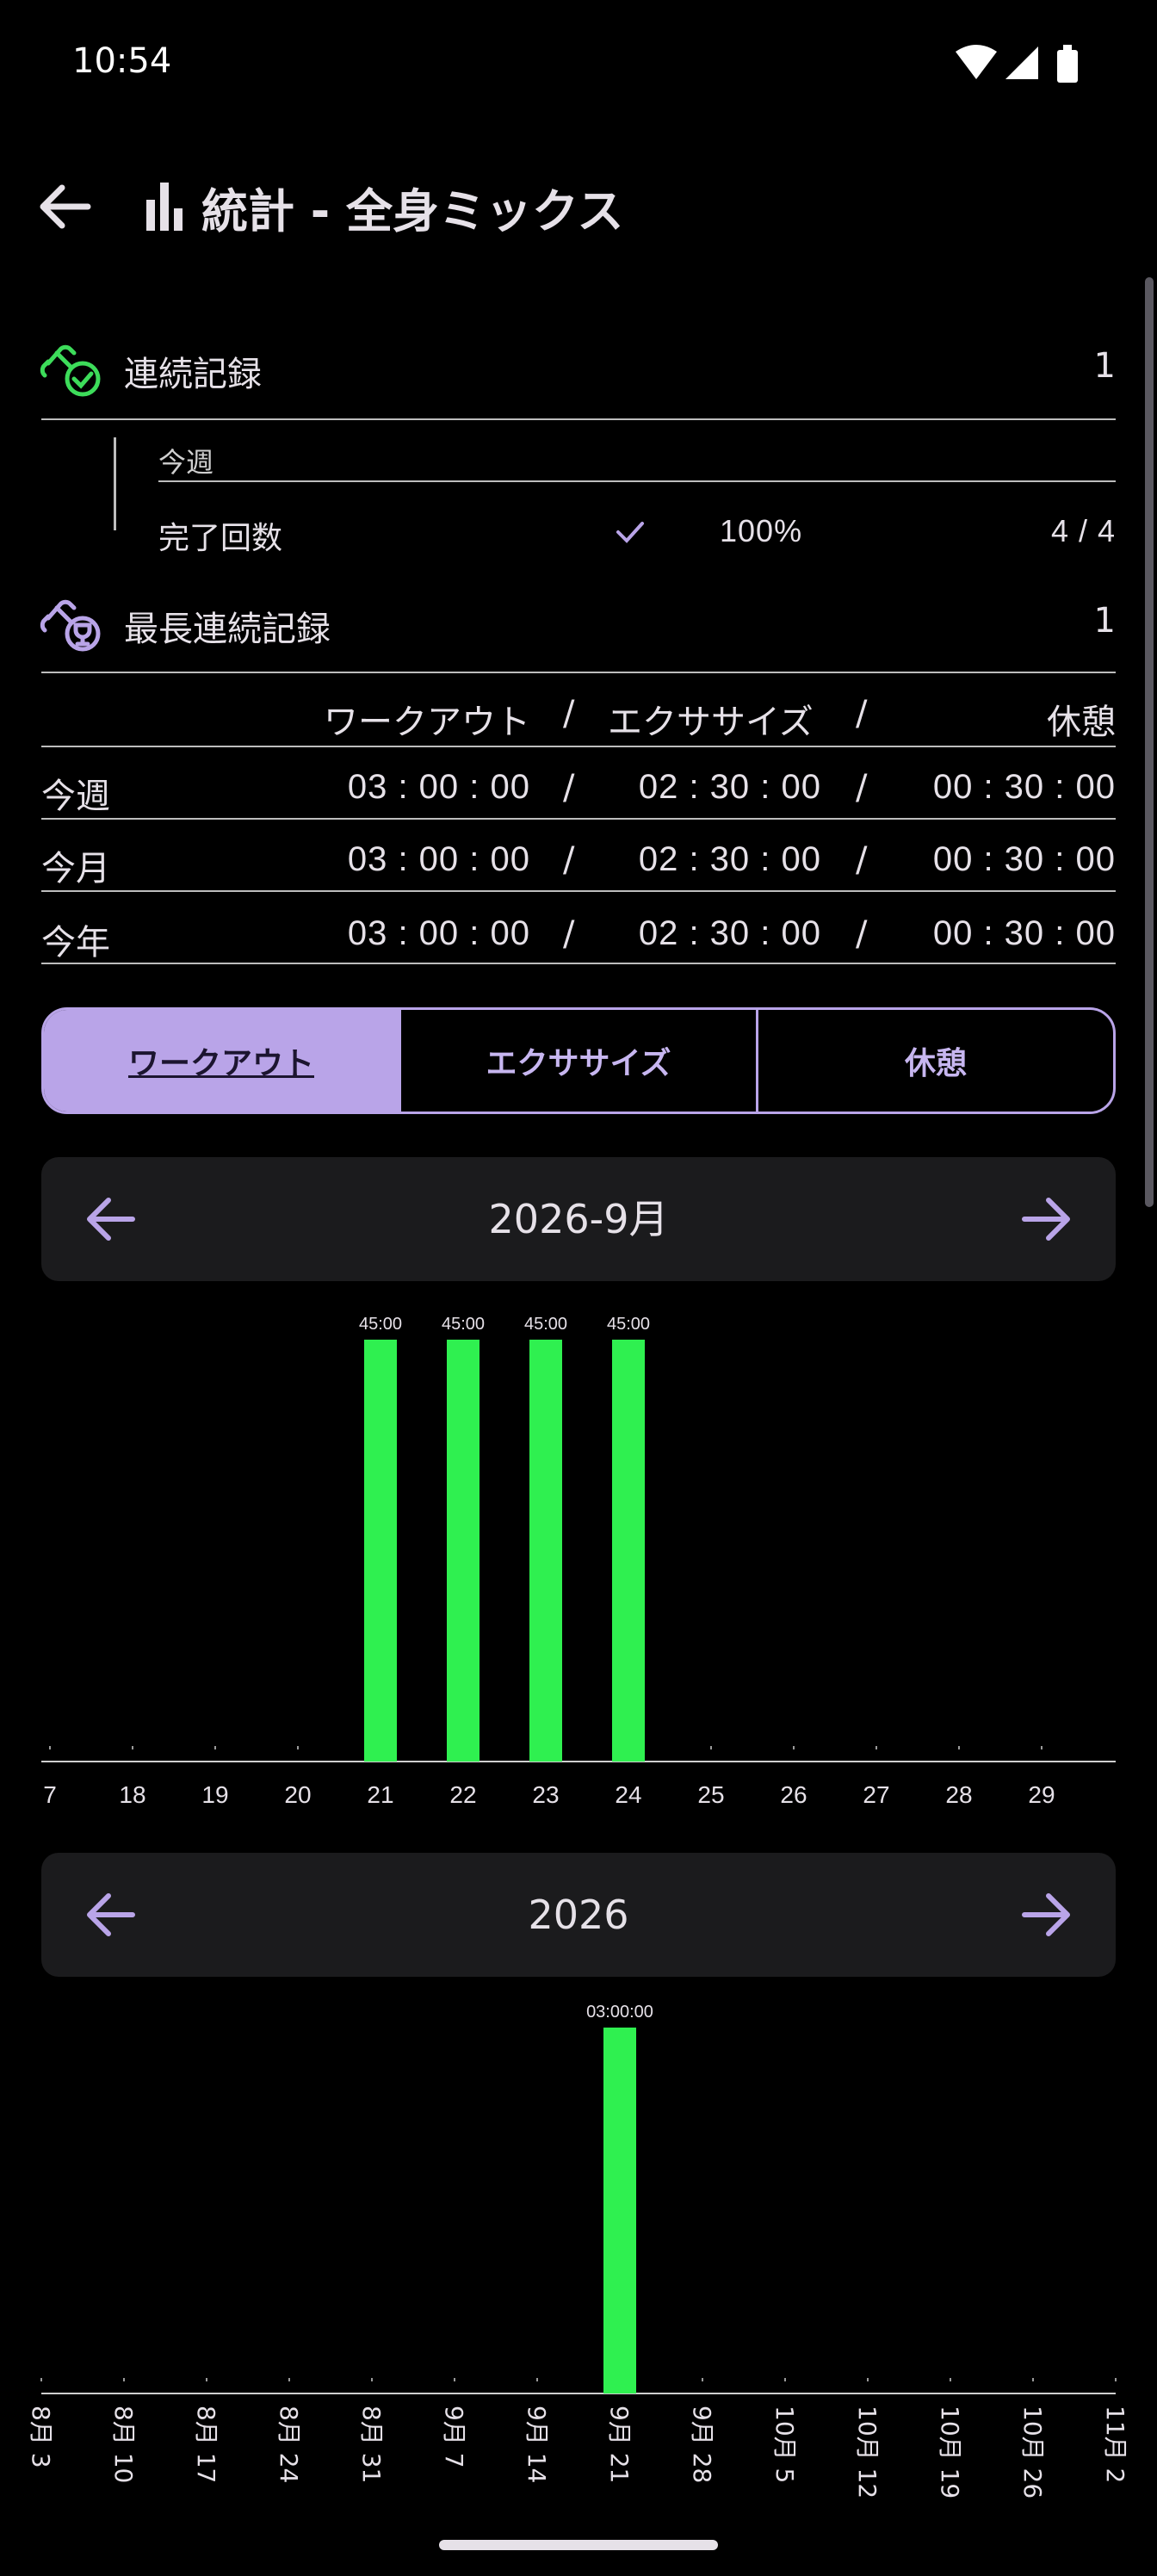 This screenshot has height=2576, width=1157. I want to click on home-indicator, so click(579, 2545).